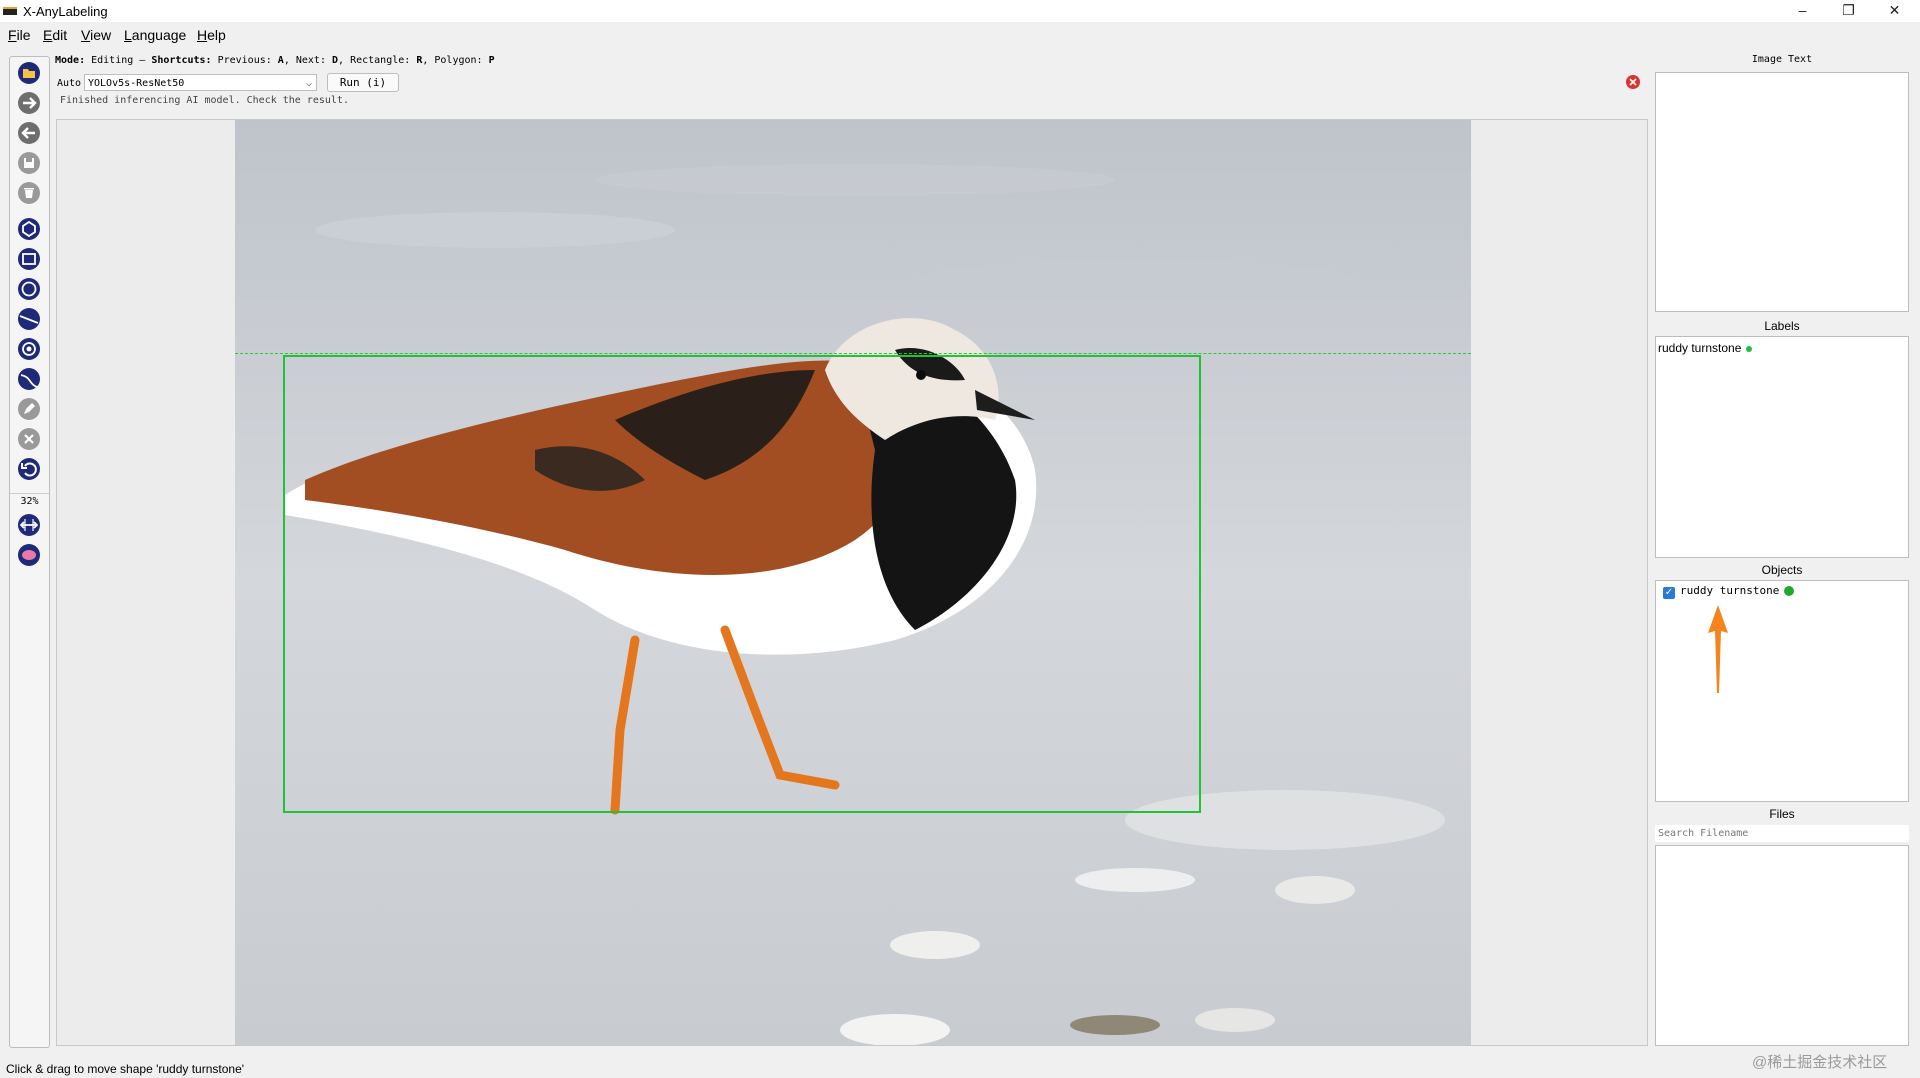  I want to click on mode-prefix: Mode:, so click(73, 60).